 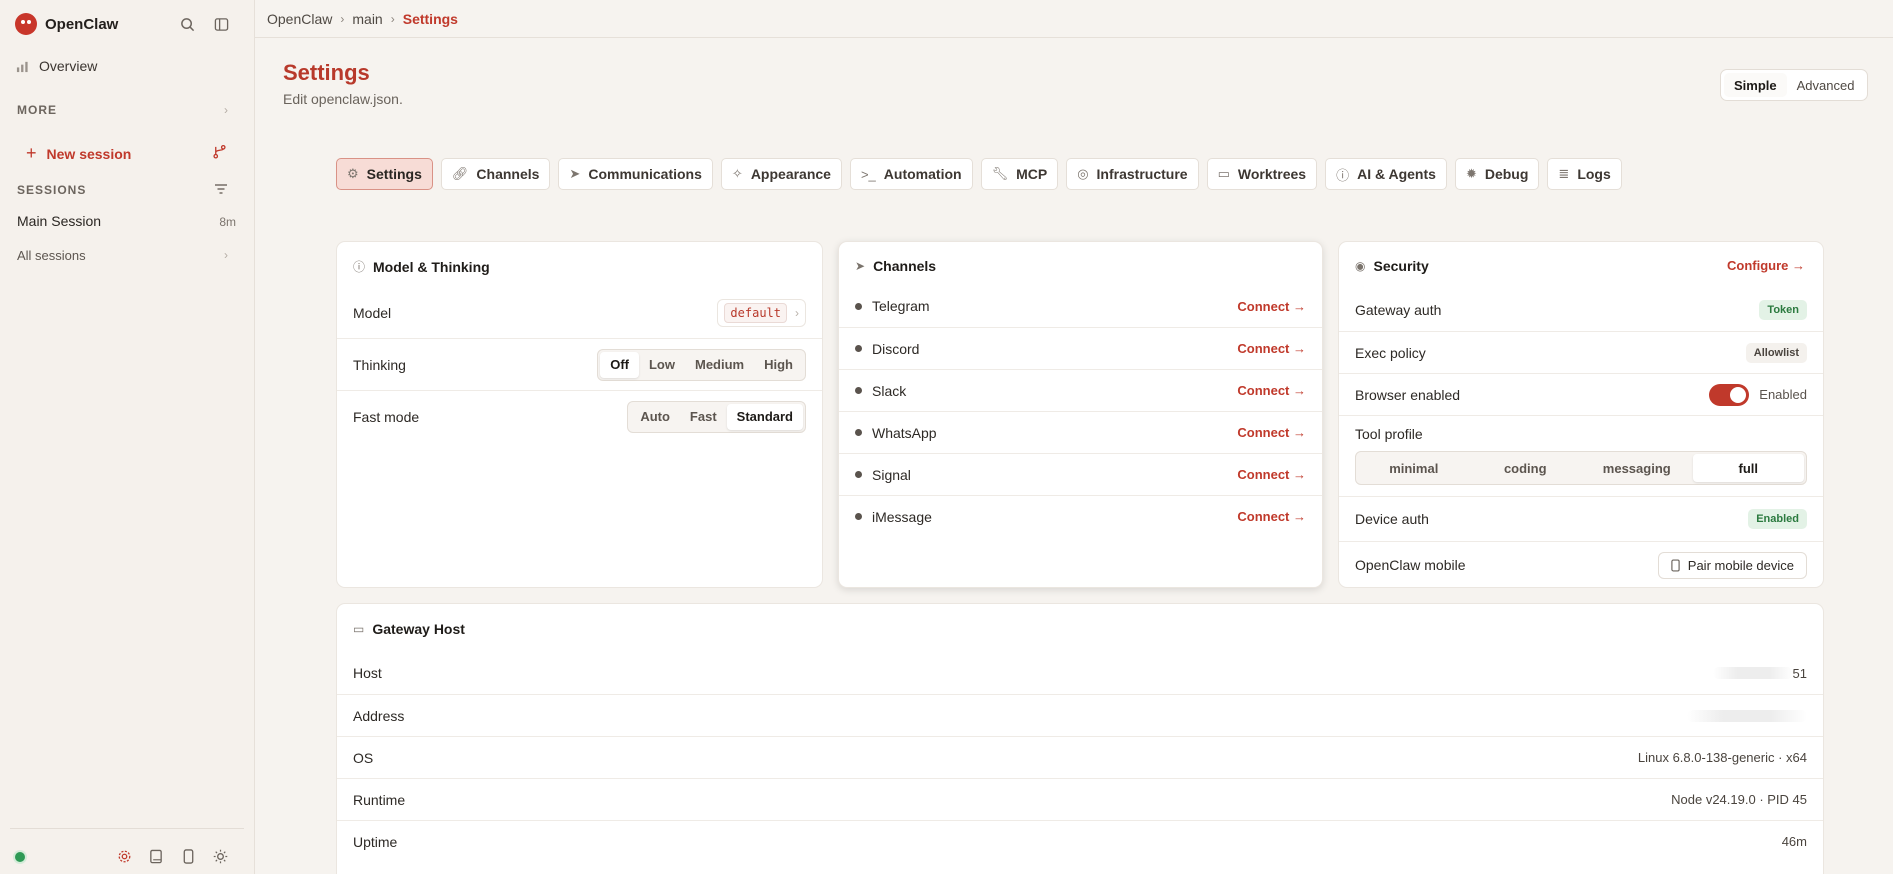 What do you see at coordinates (299, 19) in the screenshot?
I see `breadcrumb-item: OpenClaw` at bounding box center [299, 19].